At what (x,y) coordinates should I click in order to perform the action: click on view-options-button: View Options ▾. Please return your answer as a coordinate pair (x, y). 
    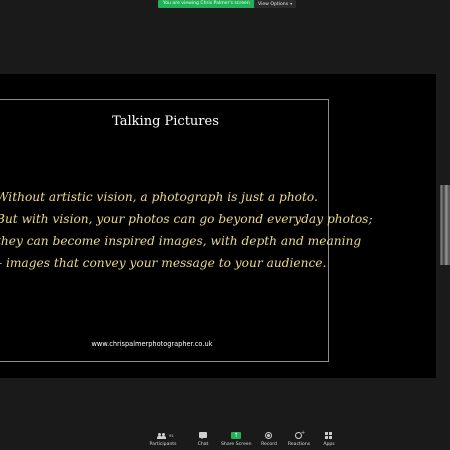
    Looking at the image, I should click on (275, 4).